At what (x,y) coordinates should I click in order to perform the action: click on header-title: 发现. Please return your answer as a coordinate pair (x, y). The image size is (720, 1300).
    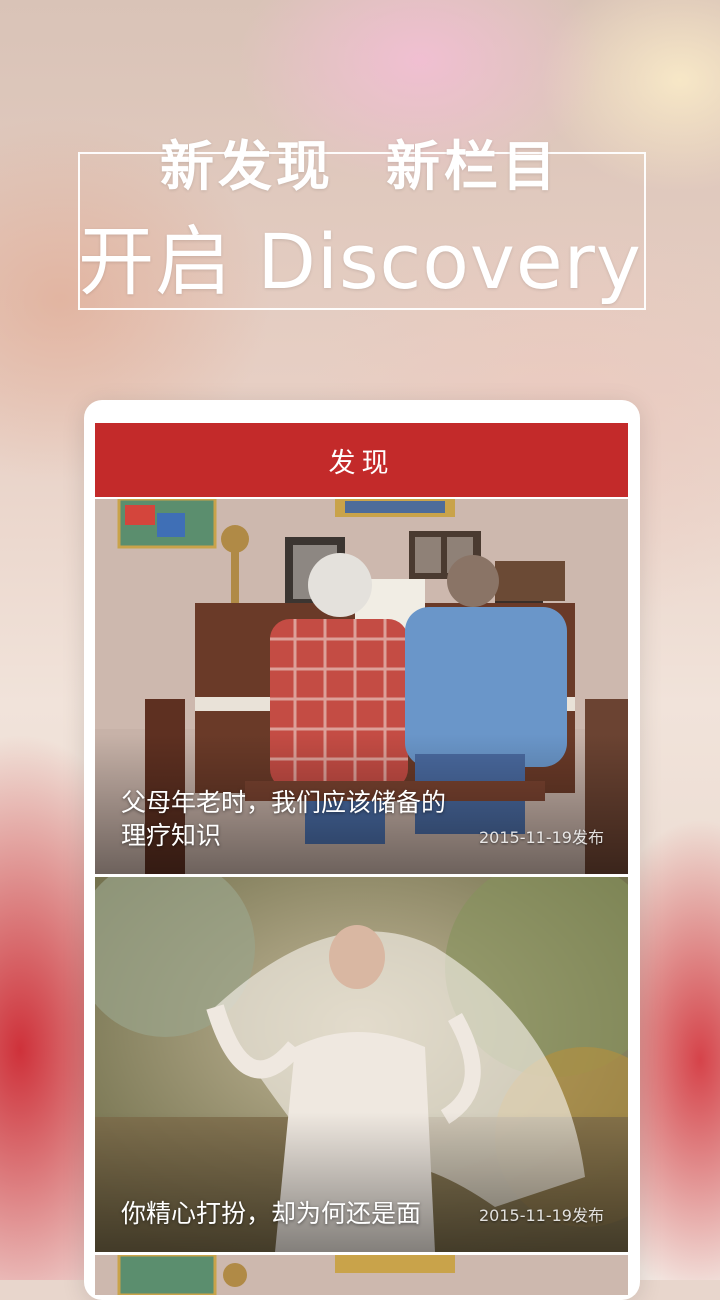
    Looking at the image, I should click on (361, 463).